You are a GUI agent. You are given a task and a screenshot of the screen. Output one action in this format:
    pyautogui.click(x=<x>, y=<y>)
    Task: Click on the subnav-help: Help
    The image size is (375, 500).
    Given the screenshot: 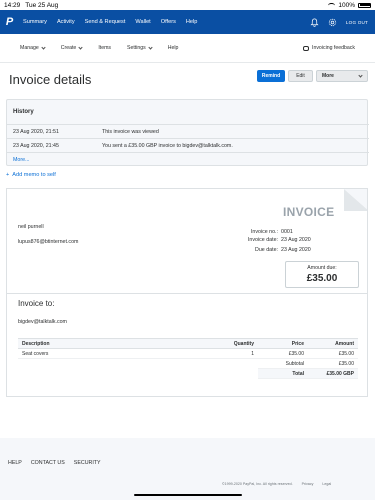 What is the action you would take?
    pyautogui.click(x=173, y=48)
    